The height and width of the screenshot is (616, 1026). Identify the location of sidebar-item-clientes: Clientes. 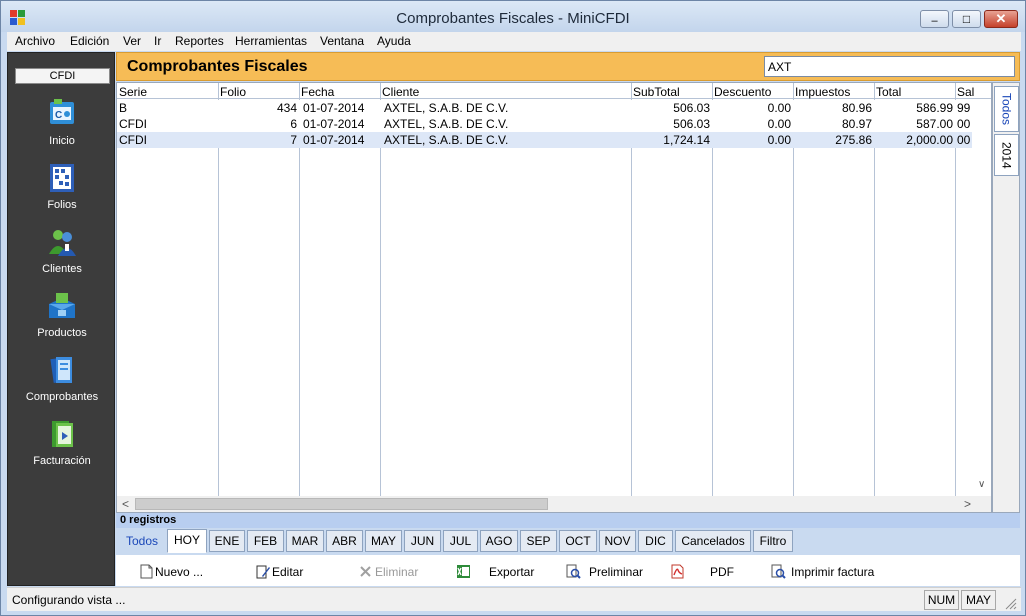
(62, 256).